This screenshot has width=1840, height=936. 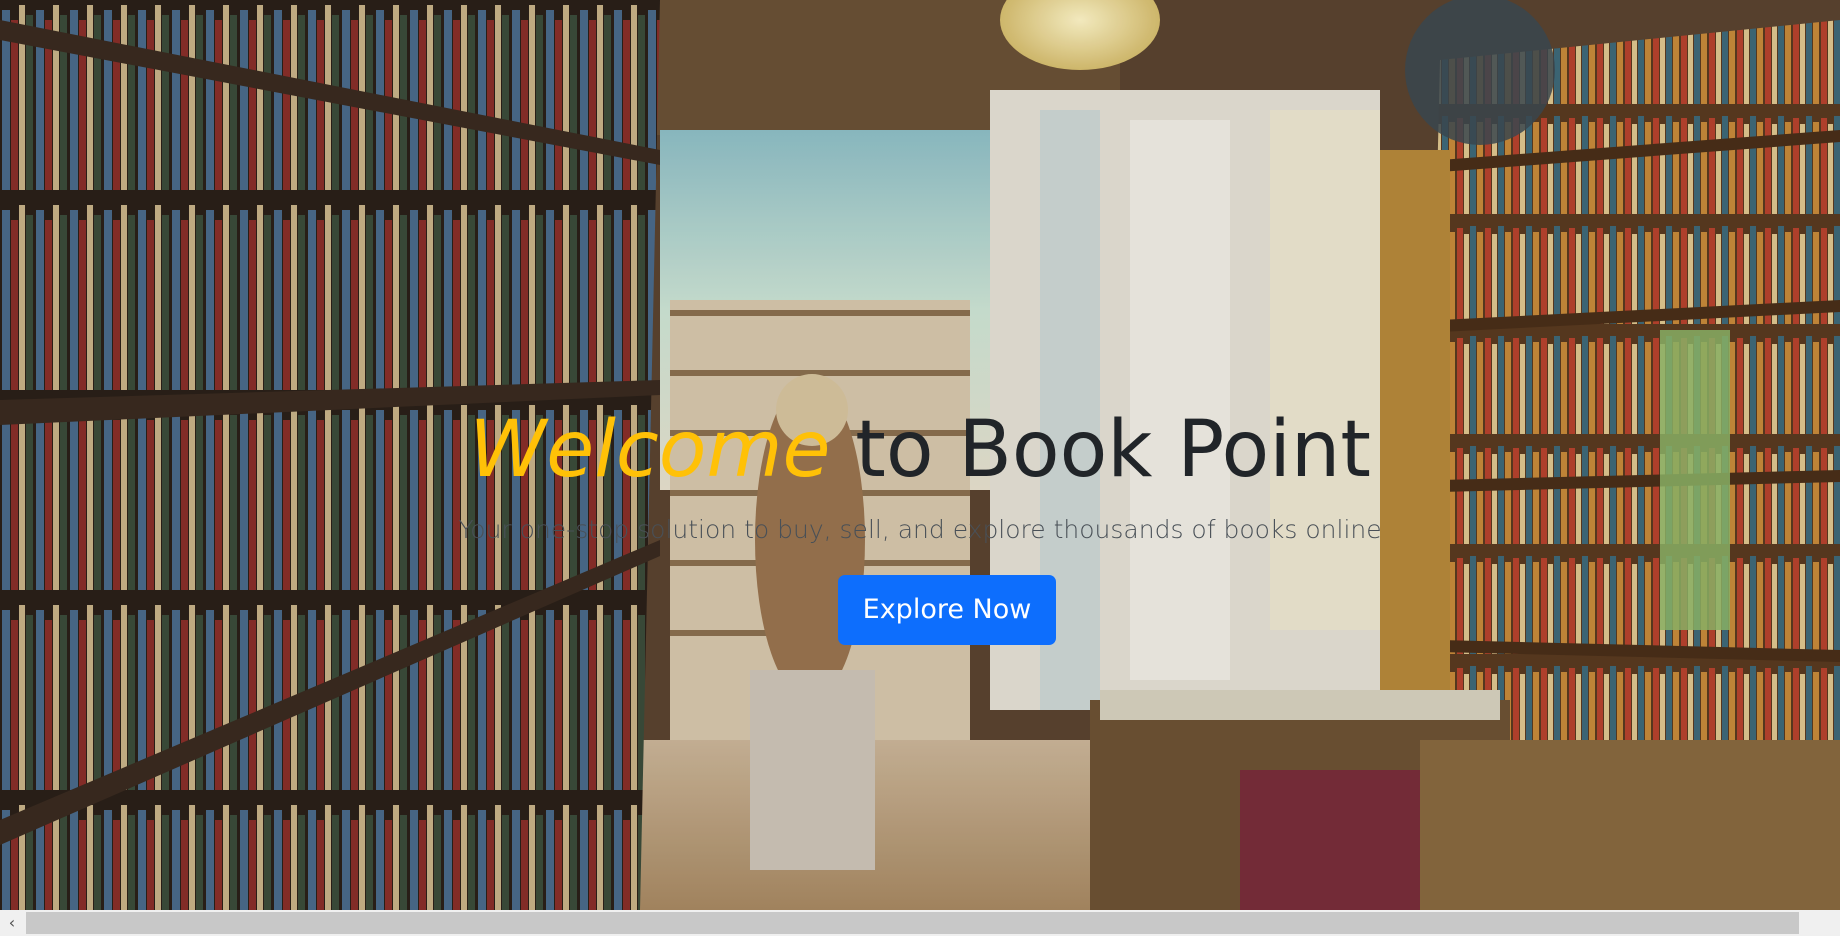 I want to click on horizontal-scrollbar: ‹, so click(x=920, y=923).